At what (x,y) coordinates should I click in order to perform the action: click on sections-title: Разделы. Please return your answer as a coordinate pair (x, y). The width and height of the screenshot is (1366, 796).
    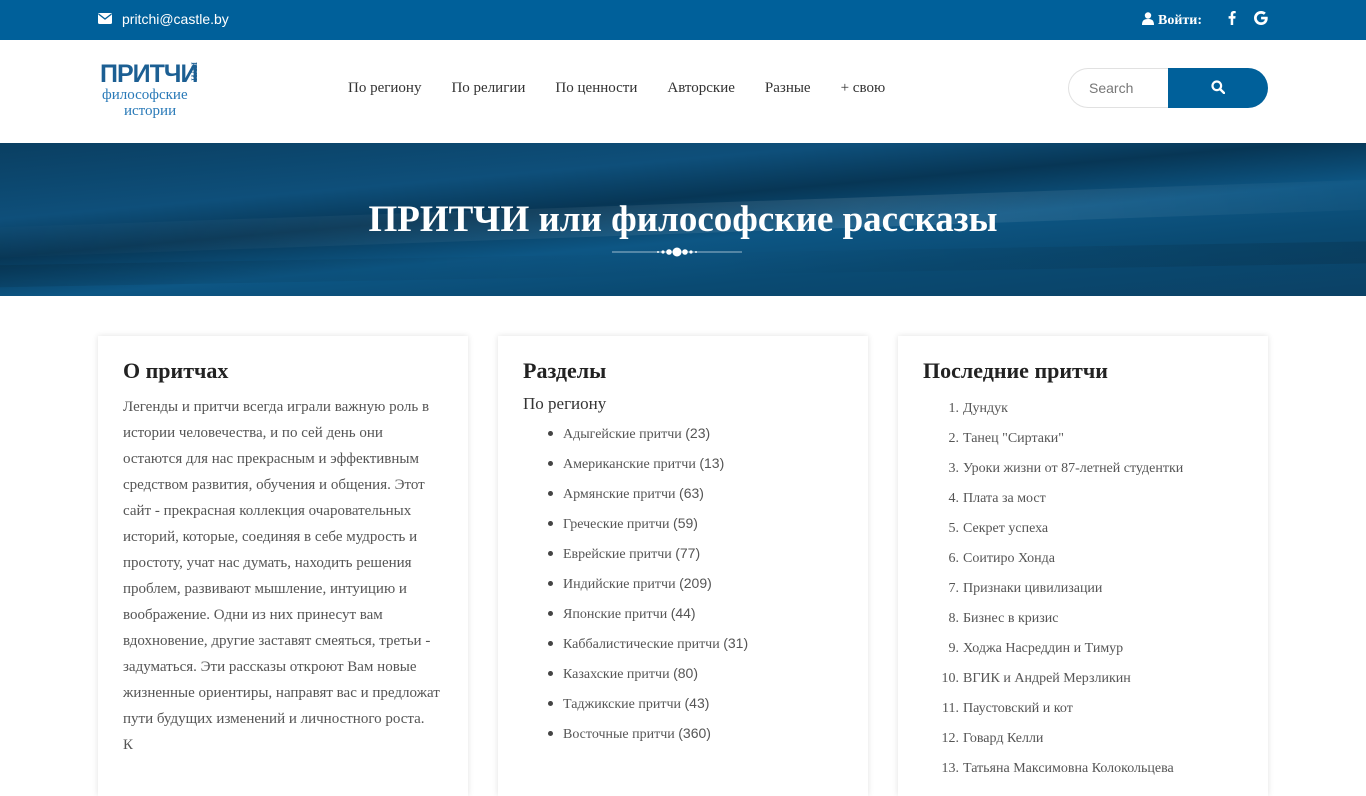
    Looking at the image, I should click on (565, 370).